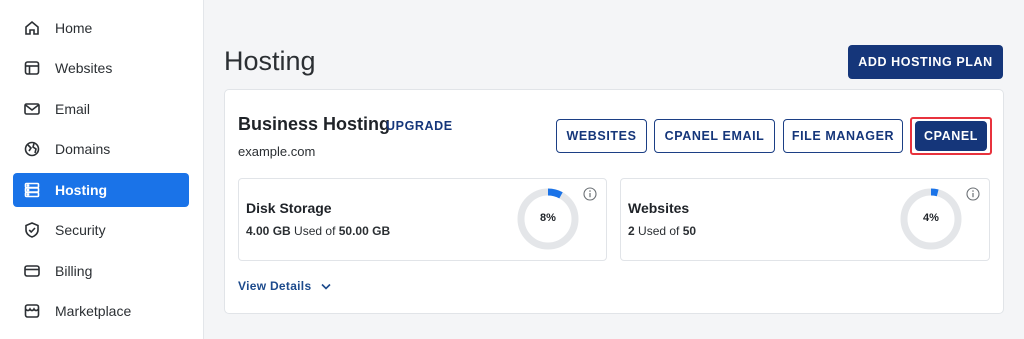  What do you see at coordinates (659, 208) in the screenshot?
I see `websites-title: Websites` at bounding box center [659, 208].